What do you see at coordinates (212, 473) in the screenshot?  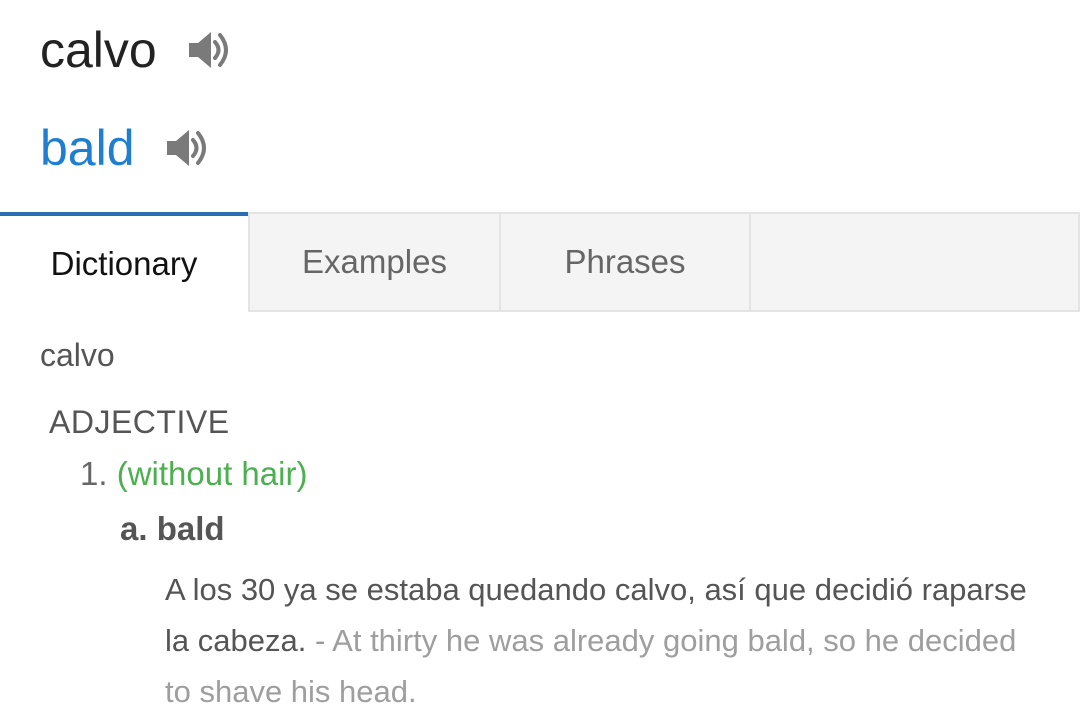 I see `sense-label: (without hair)` at bounding box center [212, 473].